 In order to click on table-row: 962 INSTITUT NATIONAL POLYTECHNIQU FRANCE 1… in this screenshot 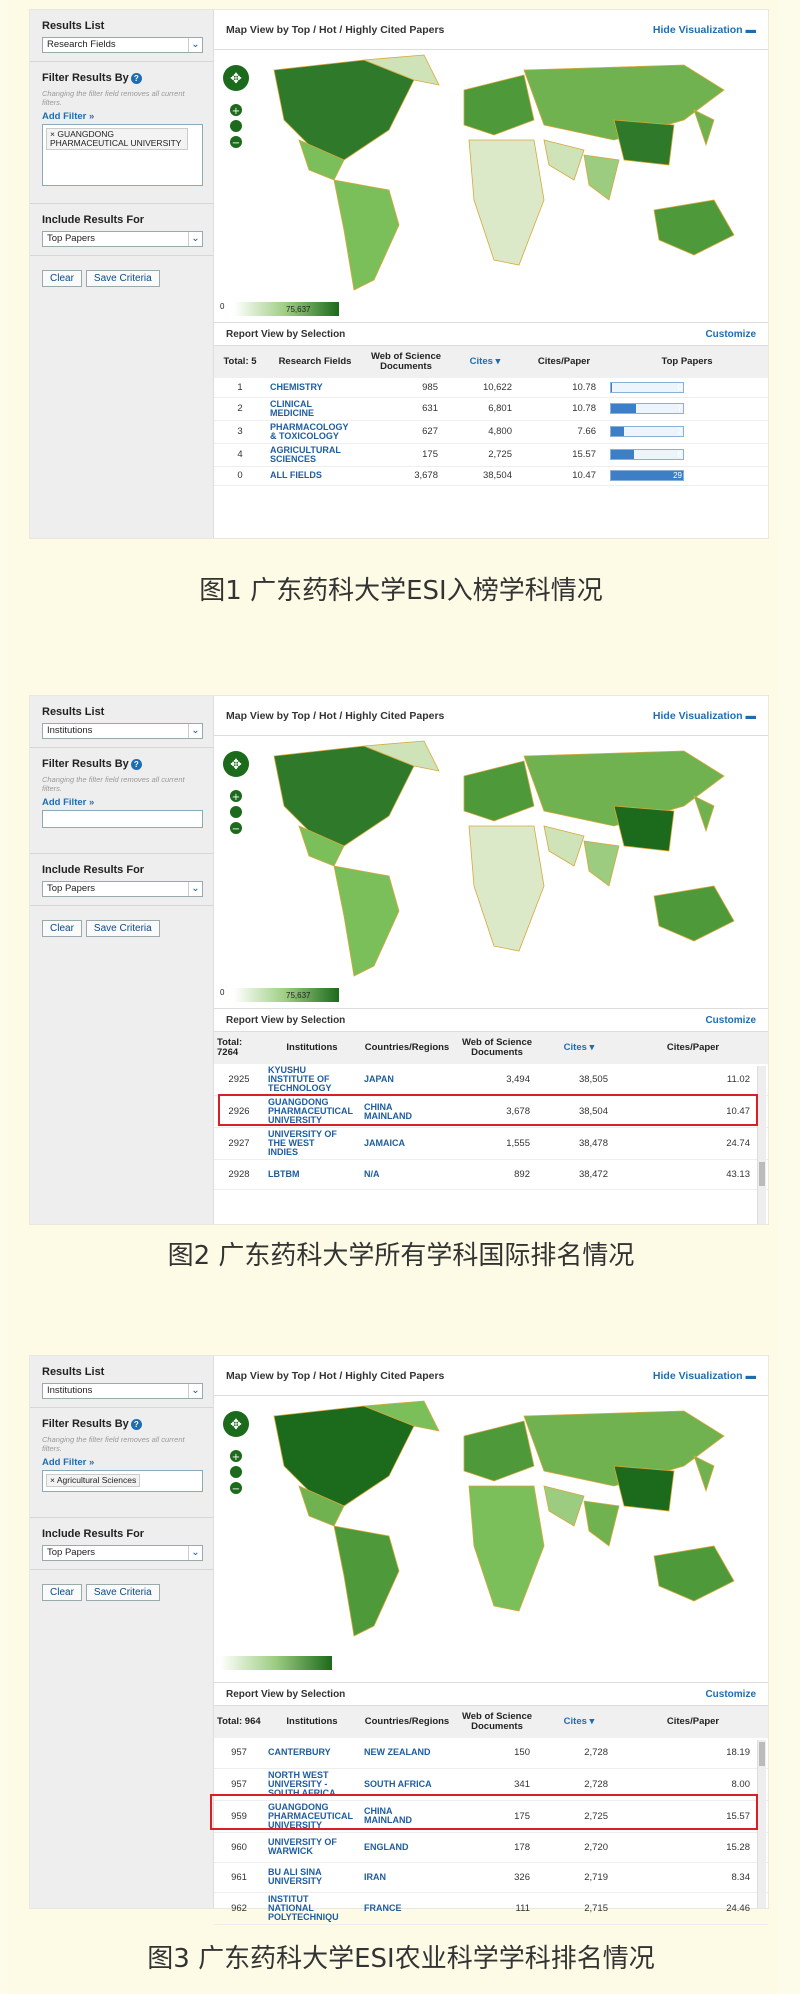, I will do `click(491, 1908)`.